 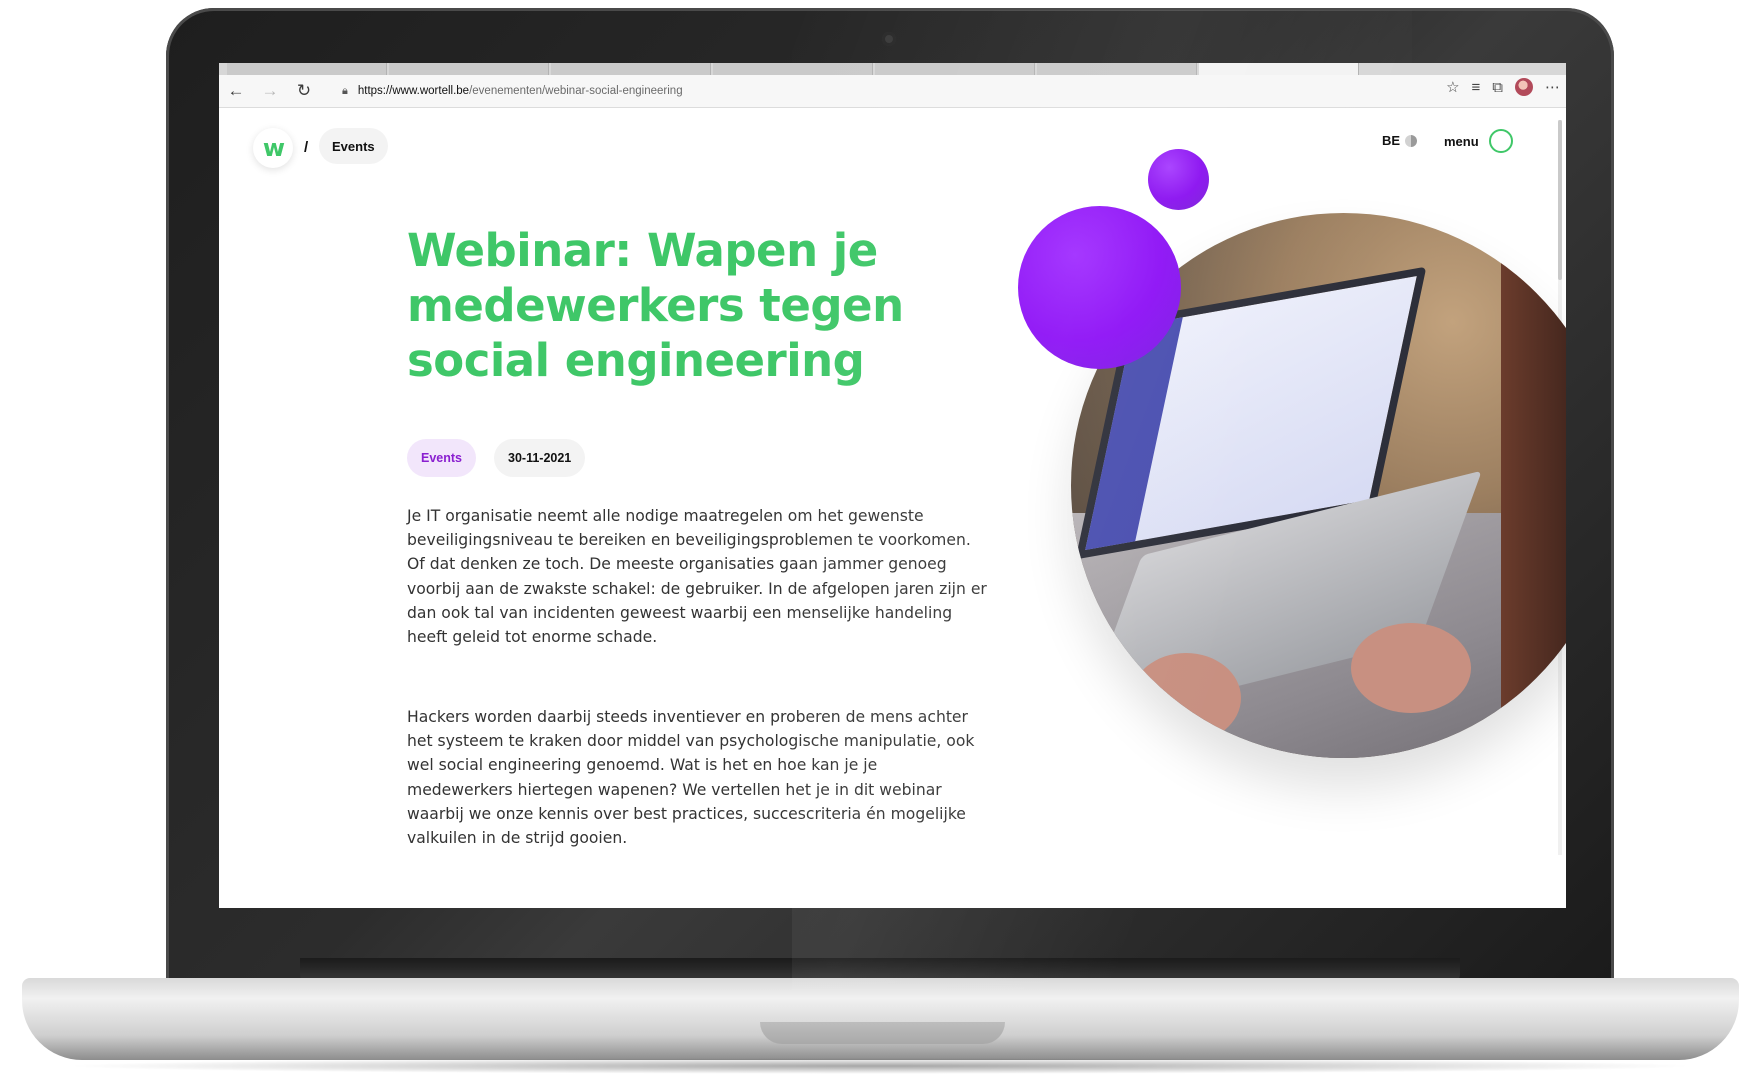 I want to click on url-path: /evenementen/webinar-social-engineering, so click(x=576, y=91).